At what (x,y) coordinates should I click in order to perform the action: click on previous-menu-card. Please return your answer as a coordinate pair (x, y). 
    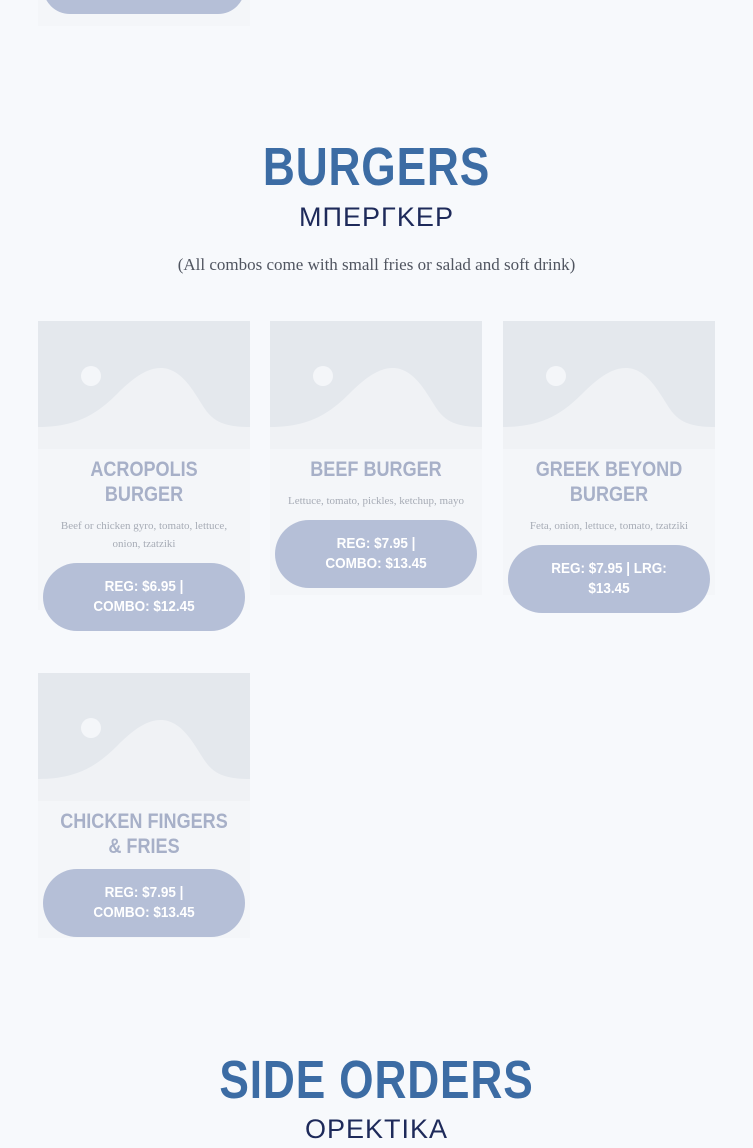
    Looking at the image, I should click on (144, 13).